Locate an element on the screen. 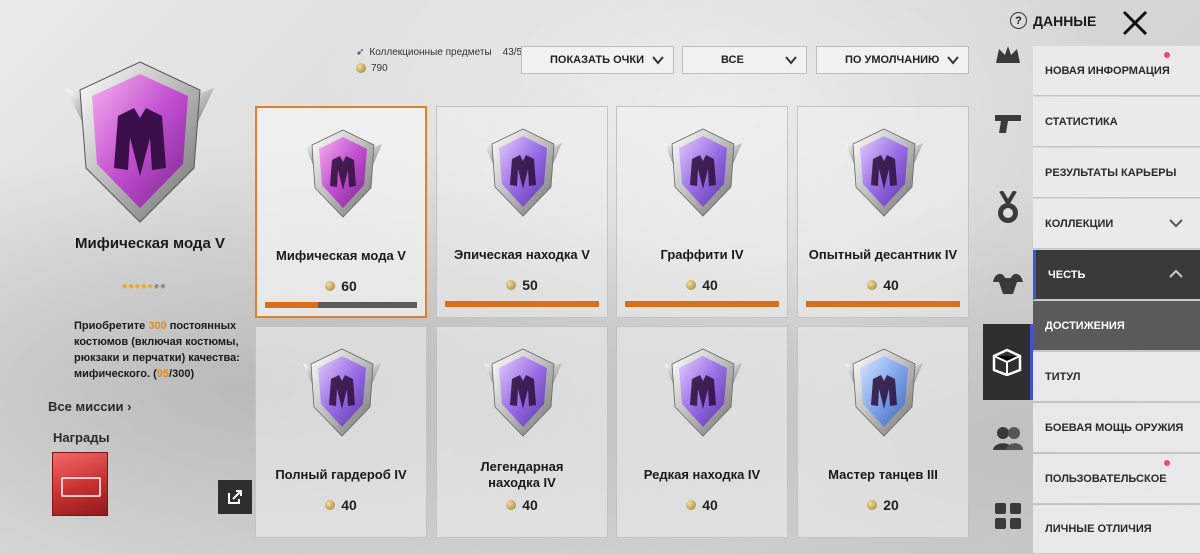  filter-all-label: ВСЕ is located at coordinates (732, 60).